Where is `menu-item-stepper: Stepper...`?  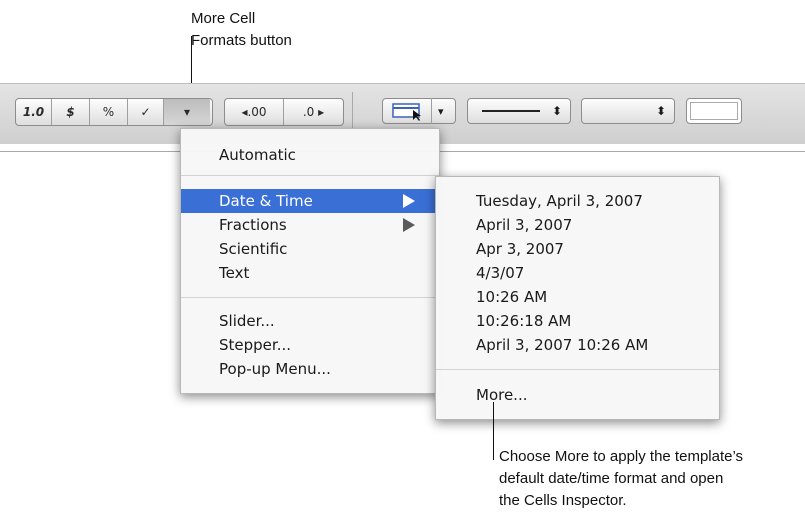
menu-item-stepper: Stepper... is located at coordinates (310, 345).